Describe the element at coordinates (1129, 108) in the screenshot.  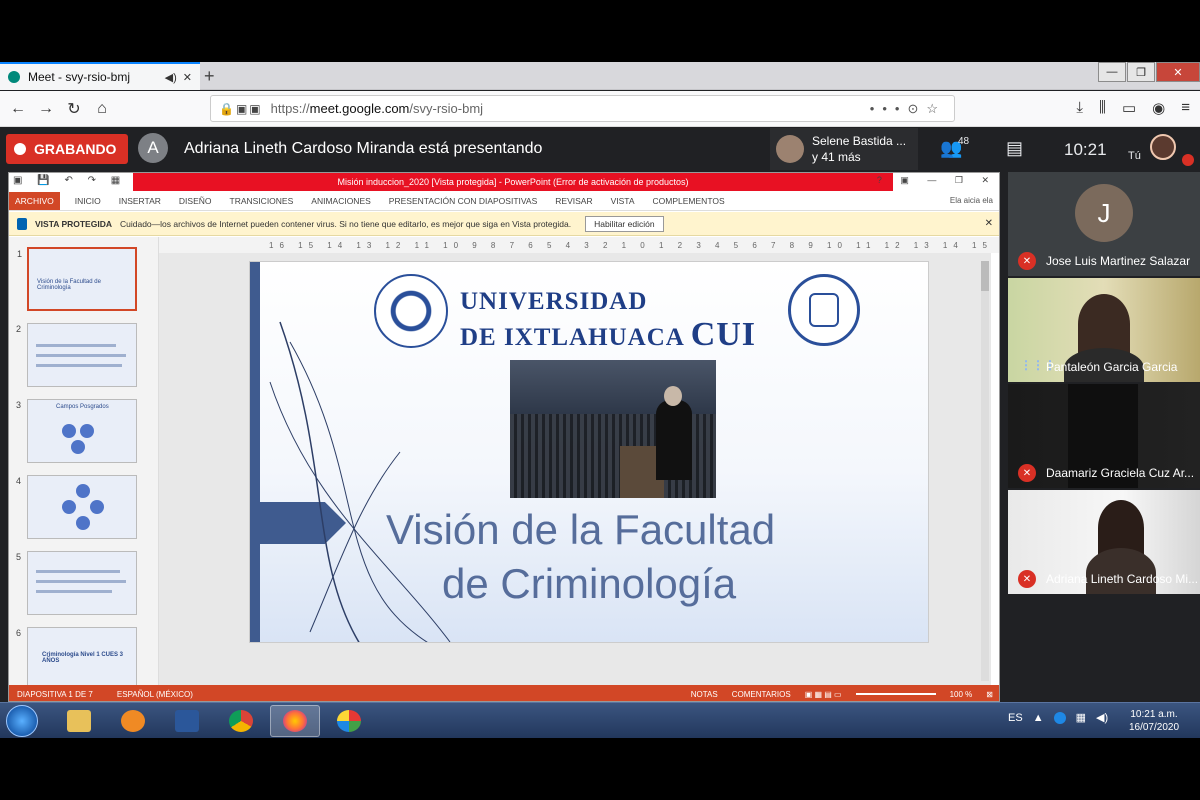
I see `sidebar-icon: ▭` at that location.